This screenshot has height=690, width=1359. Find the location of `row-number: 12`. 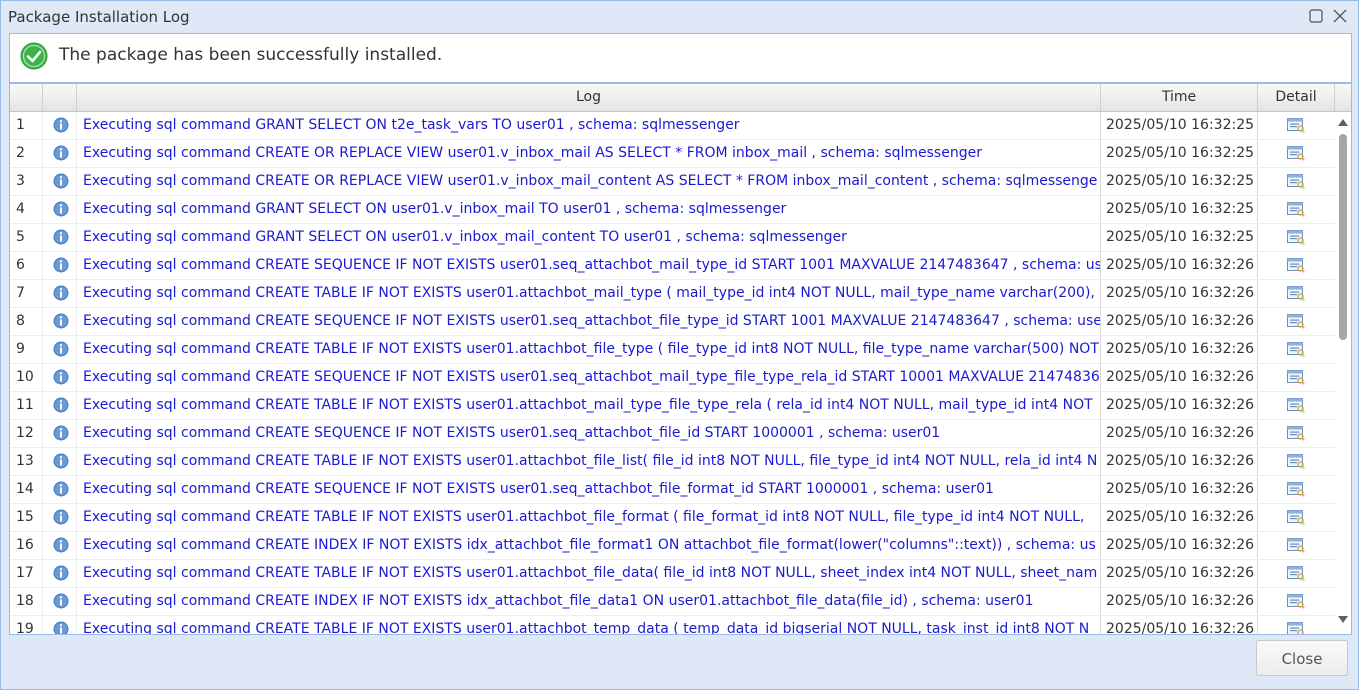

row-number: 12 is located at coordinates (26, 433).